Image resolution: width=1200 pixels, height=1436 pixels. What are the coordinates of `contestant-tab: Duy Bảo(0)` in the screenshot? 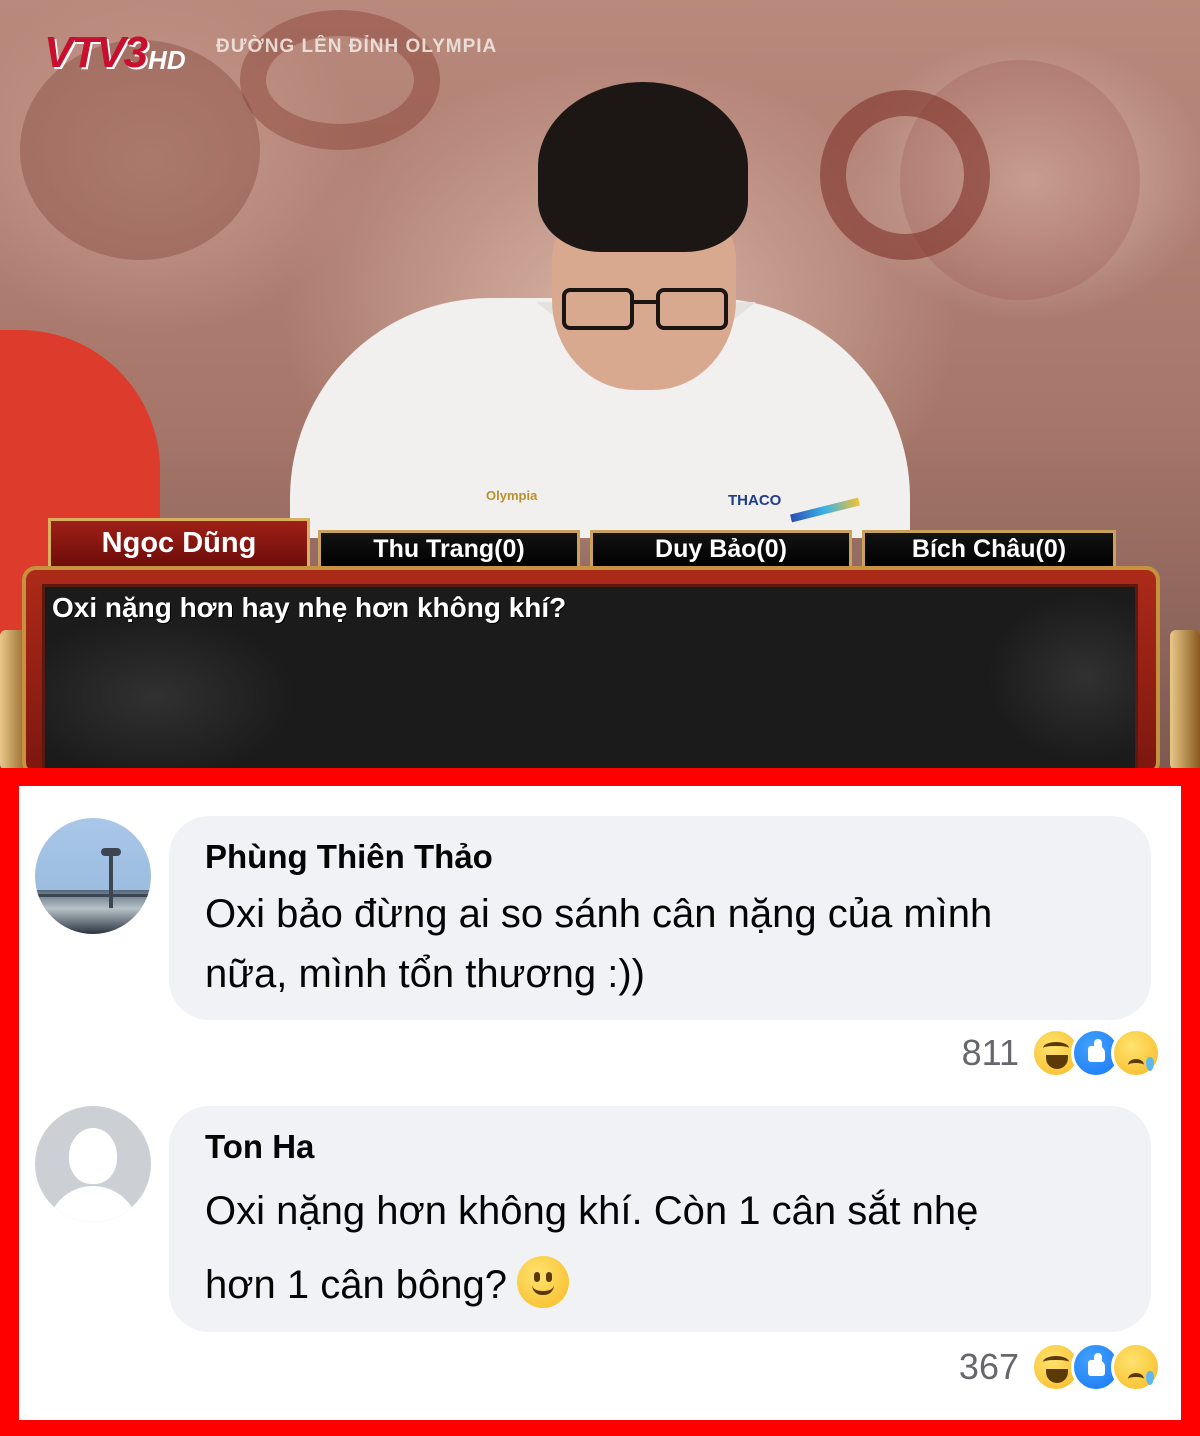 It's located at (721, 548).